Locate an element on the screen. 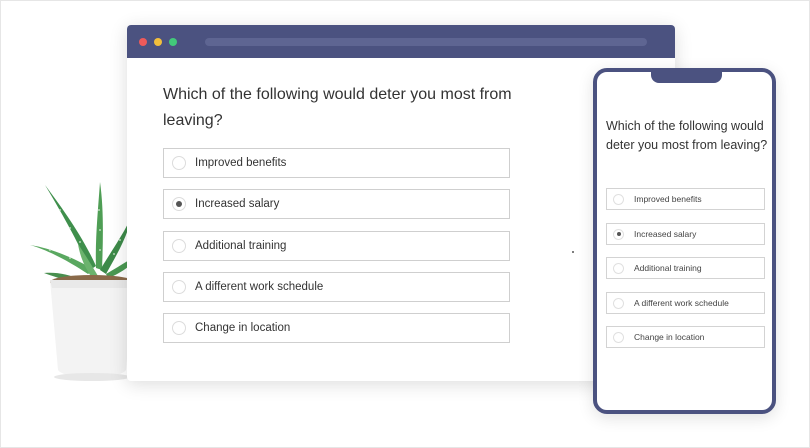  address-bar is located at coordinates (426, 42).